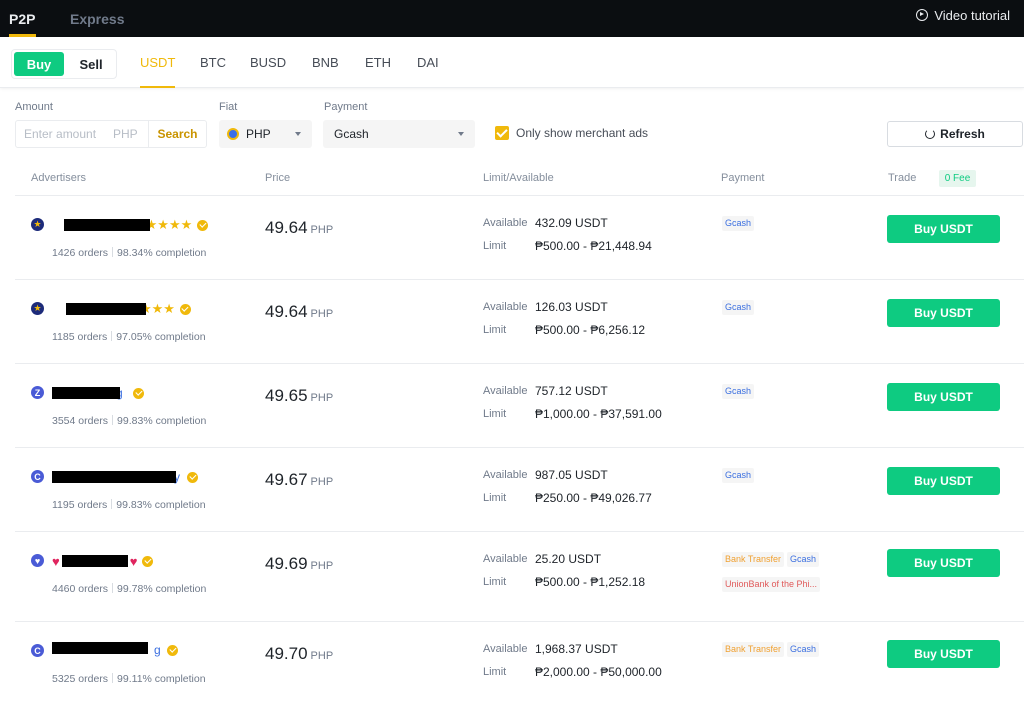 The image size is (1024, 703). I want to click on coin-tab-bnb: BNB, so click(325, 62).